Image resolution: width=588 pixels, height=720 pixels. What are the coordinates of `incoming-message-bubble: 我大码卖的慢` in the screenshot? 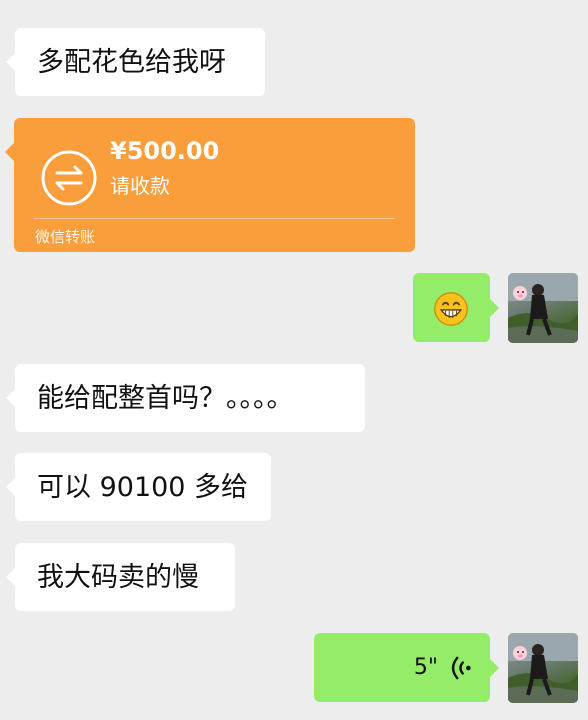 It's located at (120, 577).